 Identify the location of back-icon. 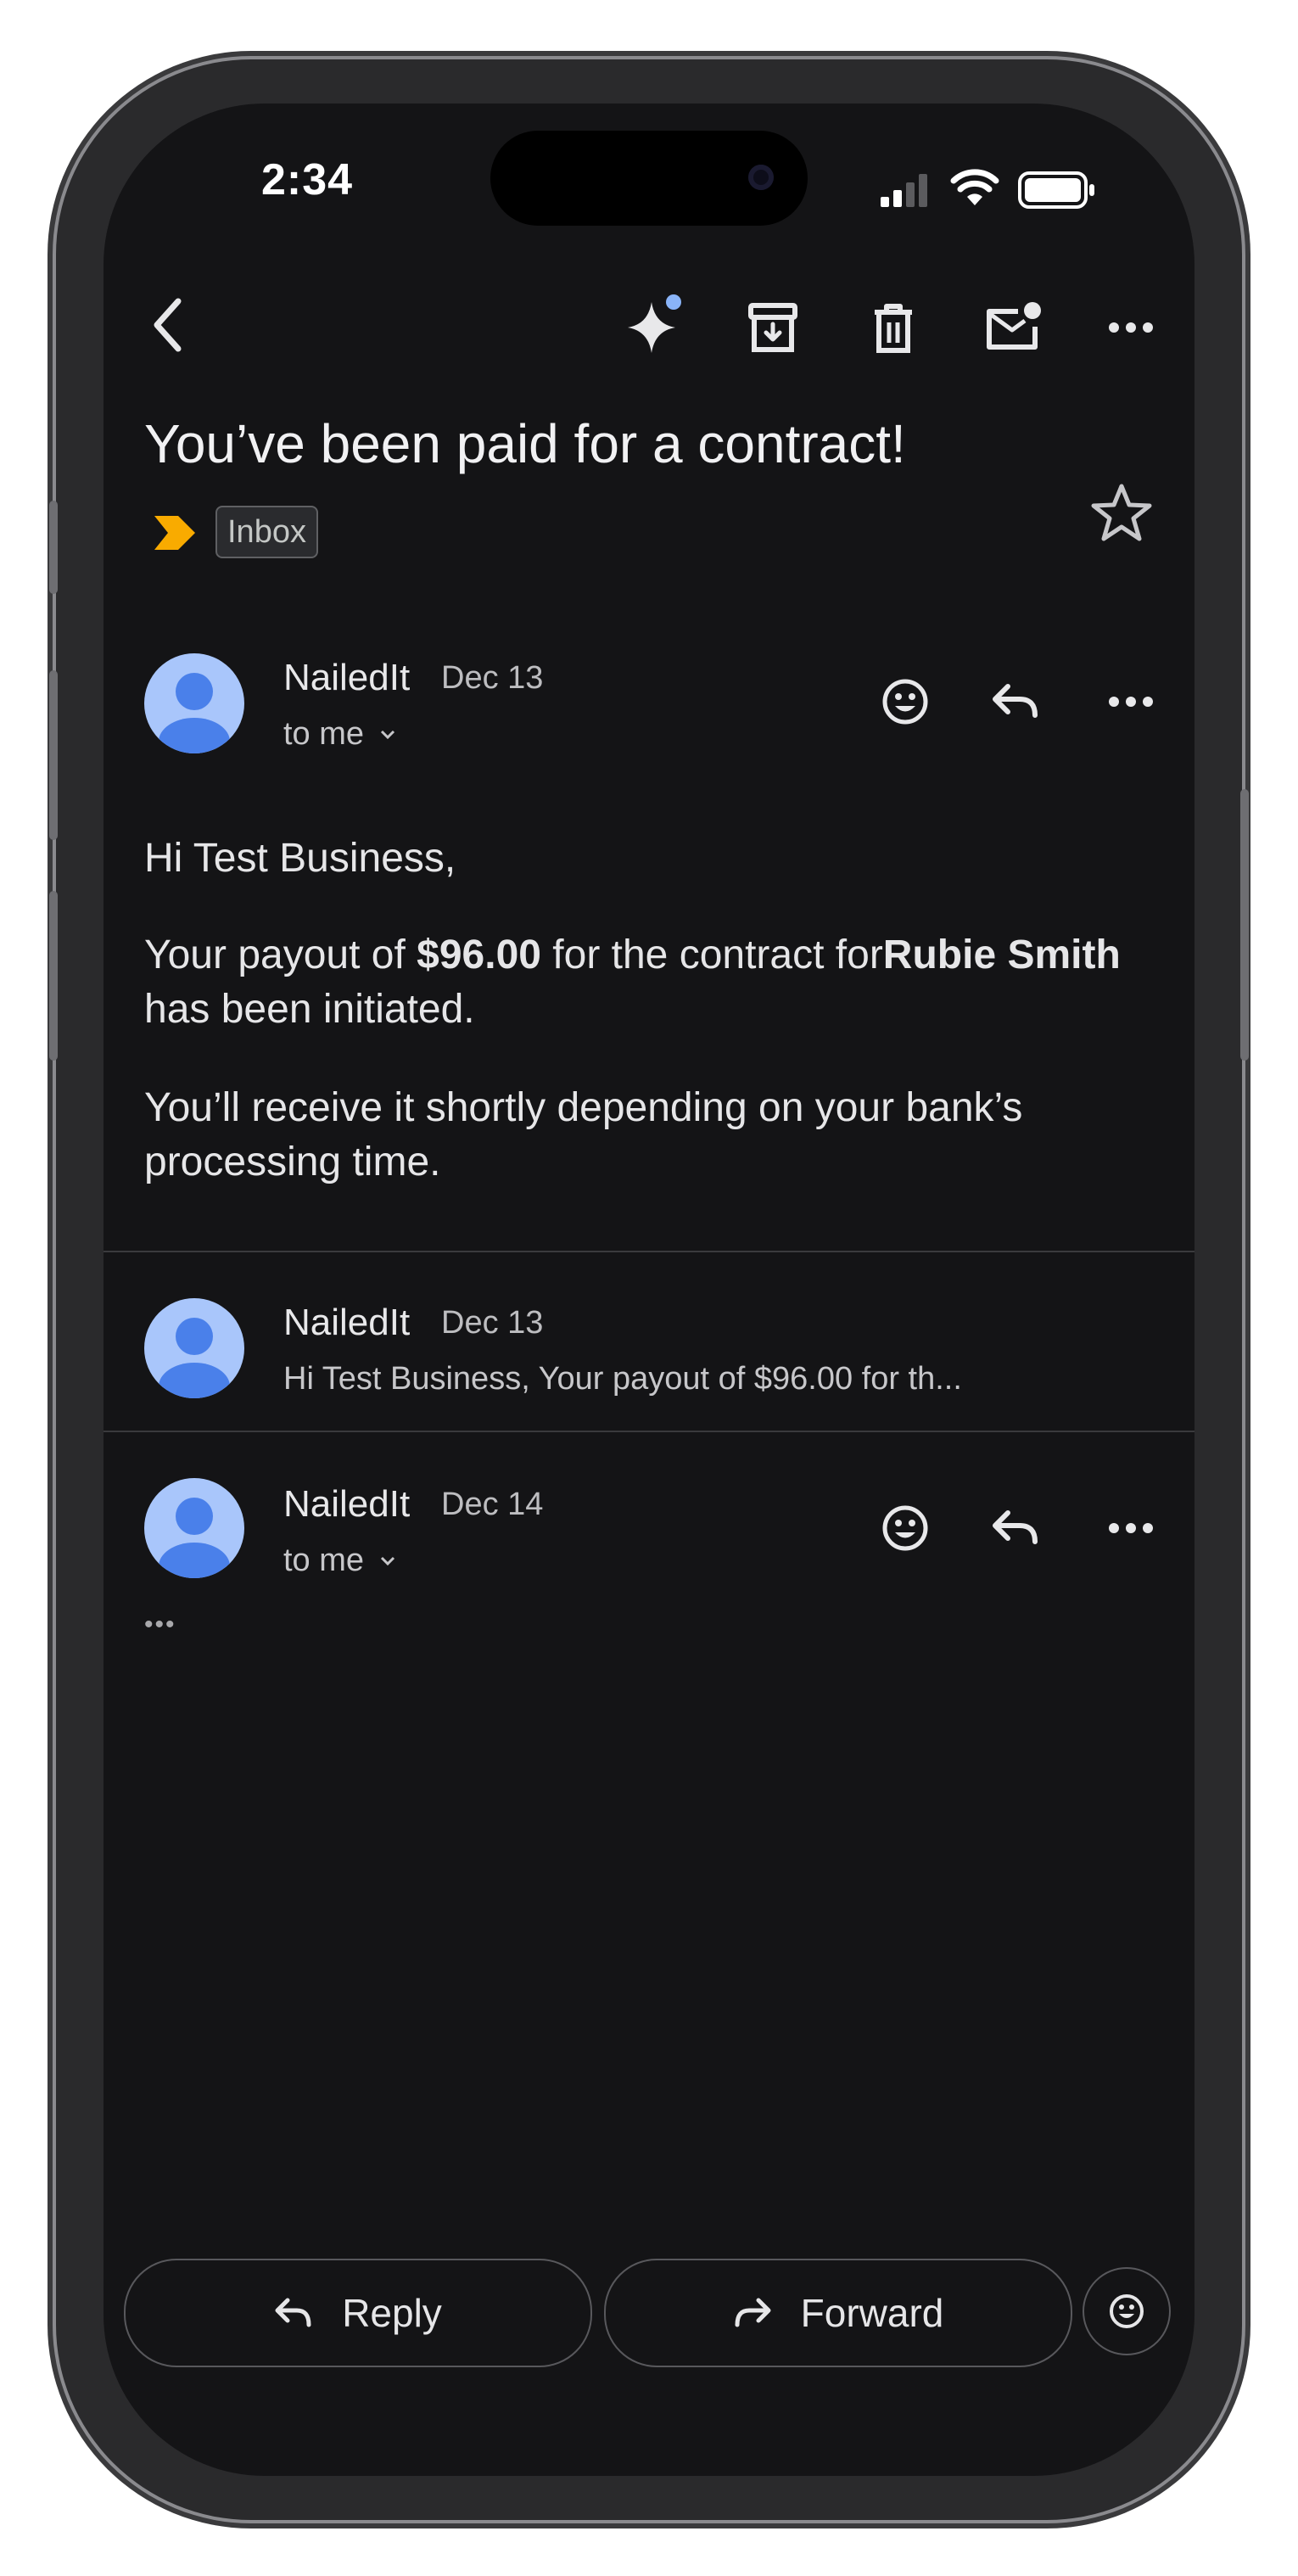
(167, 325).